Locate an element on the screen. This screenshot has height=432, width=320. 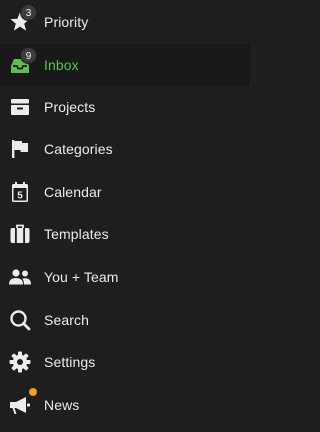
sidebar-item-label: You + Team is located at coordinates (81, 277).